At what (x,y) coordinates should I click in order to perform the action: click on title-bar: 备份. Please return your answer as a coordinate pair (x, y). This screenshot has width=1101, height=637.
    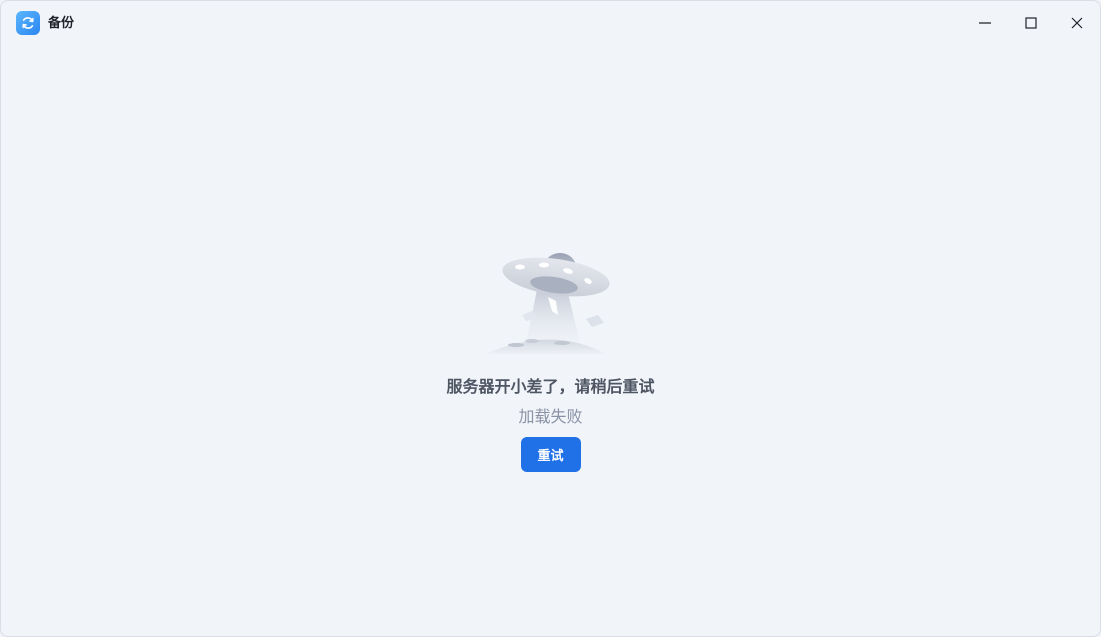
    Looking at the image, I should click on (550, 23).